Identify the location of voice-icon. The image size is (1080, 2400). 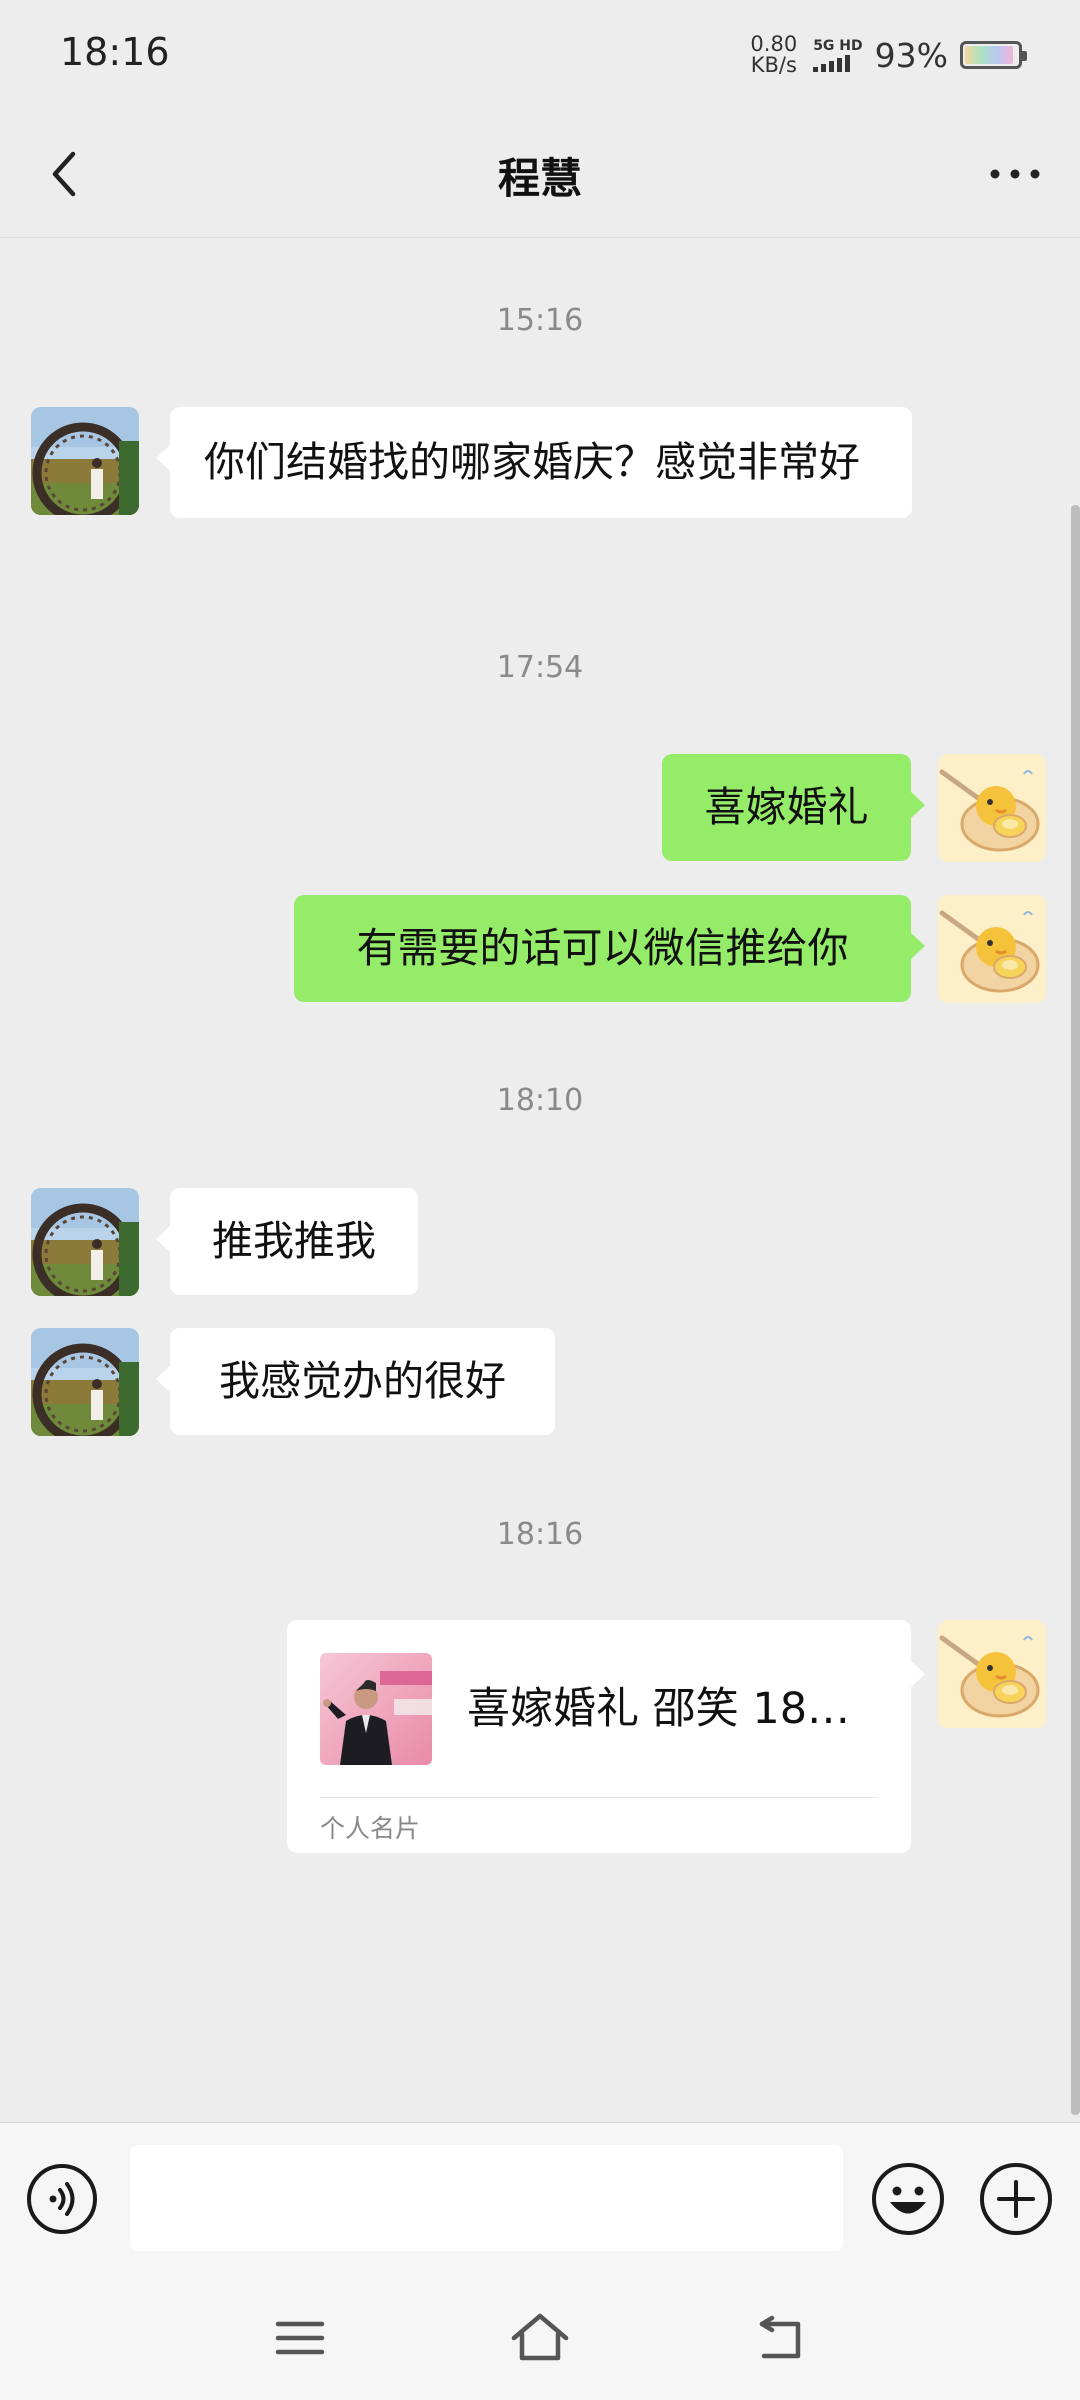
(62, 2199).